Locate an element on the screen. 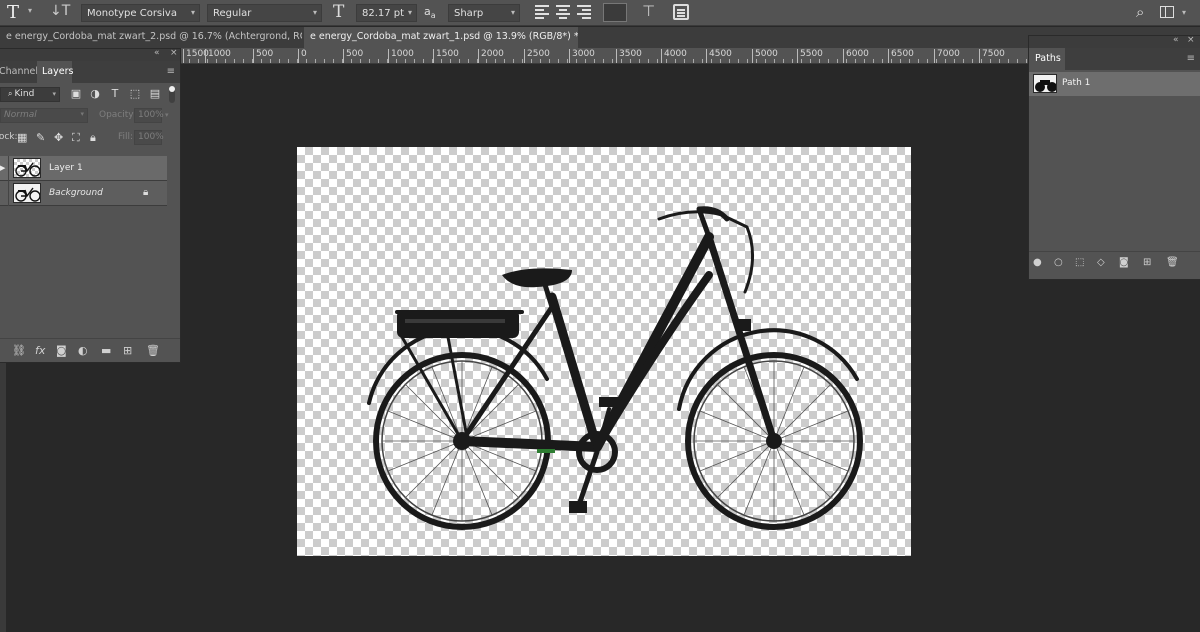 Image resolution: width=1200 pixels, height=632 pixels. search-icon: ⌕ is located at coordinates (1140, 12).